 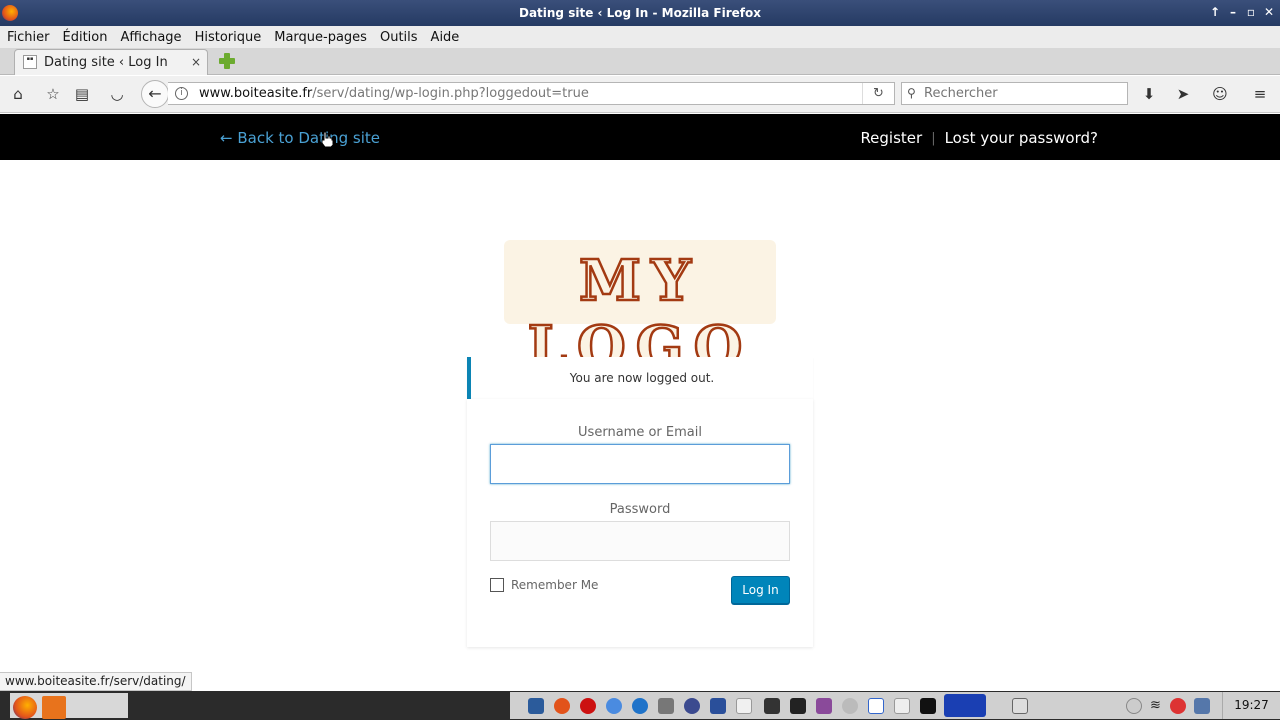 What do you see at coordinates (1233, 12) in the screenshot?
I see `minimize-button: –` at bounding box center [1233, 12].